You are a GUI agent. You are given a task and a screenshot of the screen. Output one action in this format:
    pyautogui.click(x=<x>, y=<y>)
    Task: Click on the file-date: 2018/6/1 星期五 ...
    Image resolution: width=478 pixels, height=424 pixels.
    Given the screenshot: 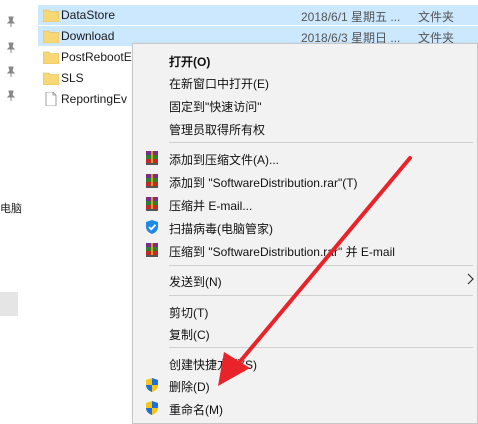 What is the action you would take?
    pyautogui.click(x=351, y=17)
    